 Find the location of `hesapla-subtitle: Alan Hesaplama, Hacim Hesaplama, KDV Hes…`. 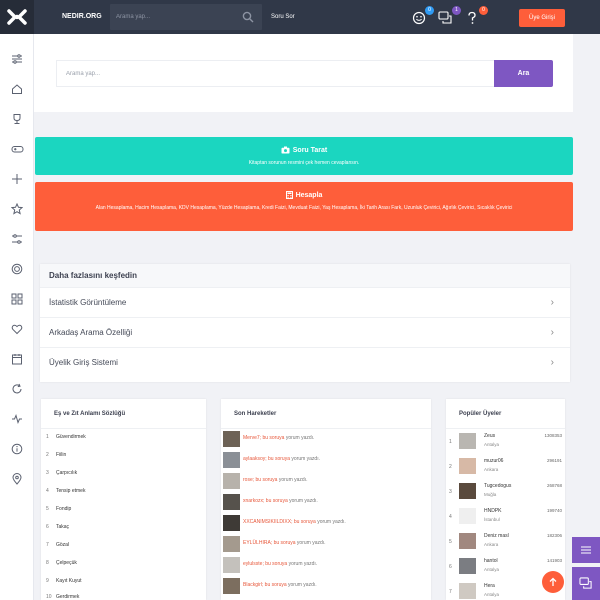

hesapla-subtitle: Alan Hesaplama, Hacim Hesaplama, KDV Hes… is located at coordinates (304, 208).